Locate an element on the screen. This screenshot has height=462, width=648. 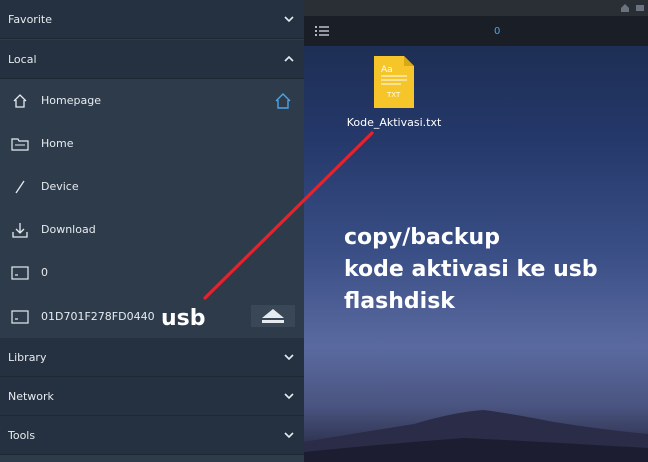
eject-button is located at coordinates (273, 316).